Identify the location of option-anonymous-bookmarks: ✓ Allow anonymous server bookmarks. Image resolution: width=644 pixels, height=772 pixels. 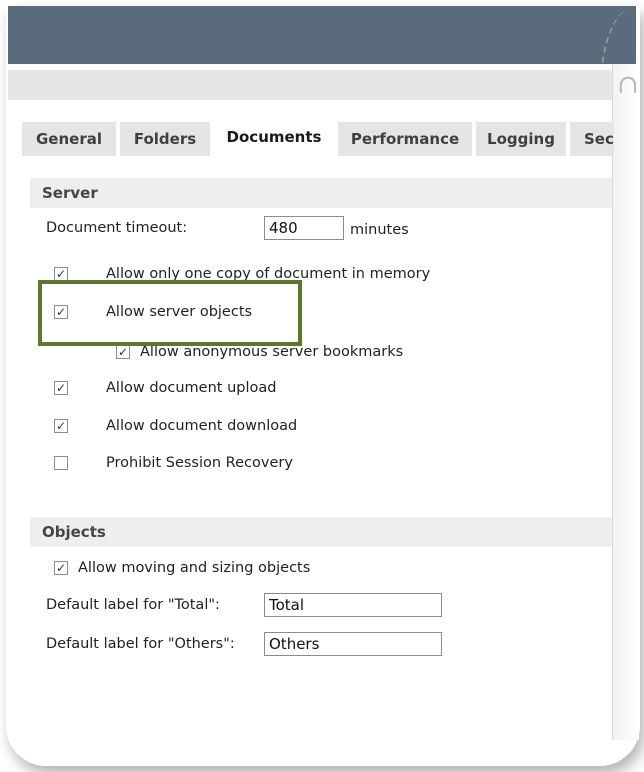
(259, 352).